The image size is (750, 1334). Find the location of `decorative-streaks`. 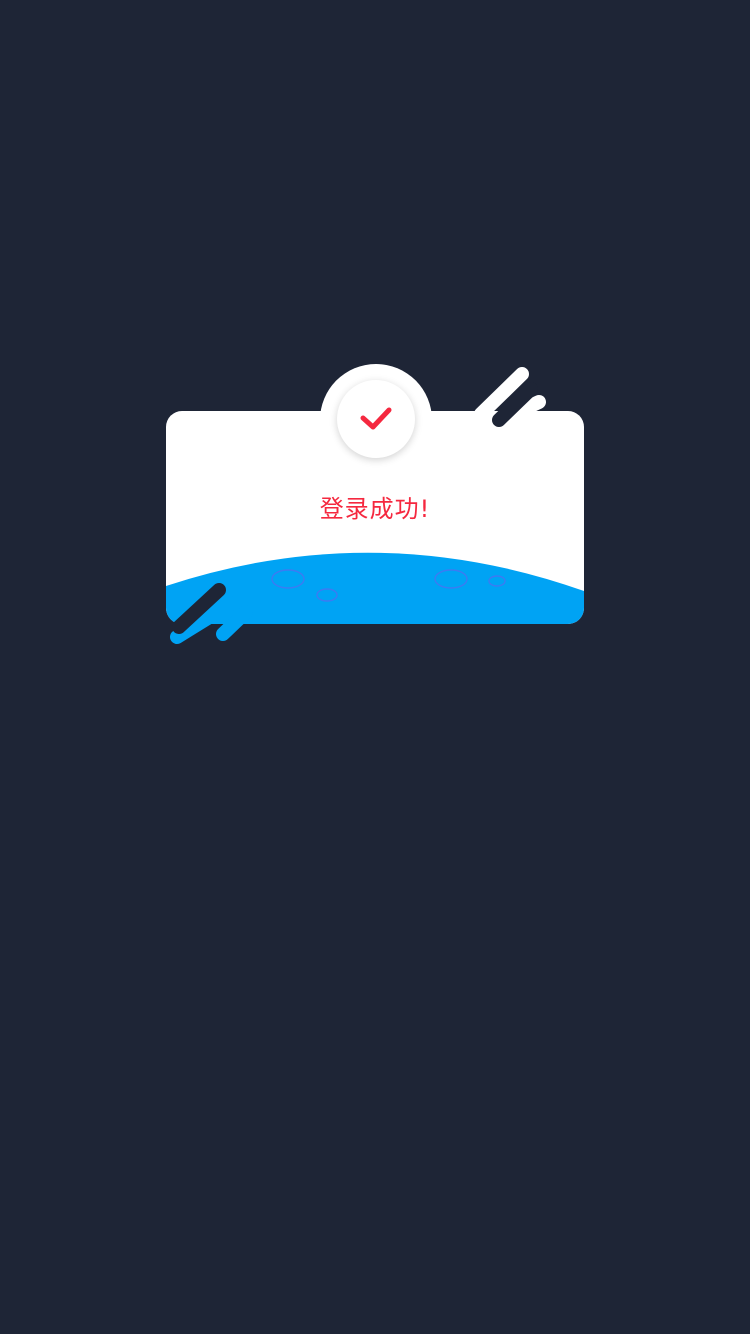

decorative-streaks is located at coordinates (510, 396).